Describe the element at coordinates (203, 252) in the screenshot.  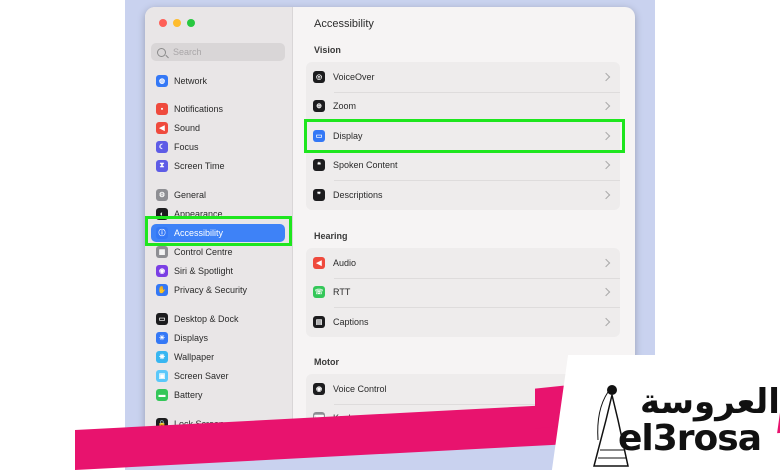
I see `sidebar-item-label: Control Centre` at that location.